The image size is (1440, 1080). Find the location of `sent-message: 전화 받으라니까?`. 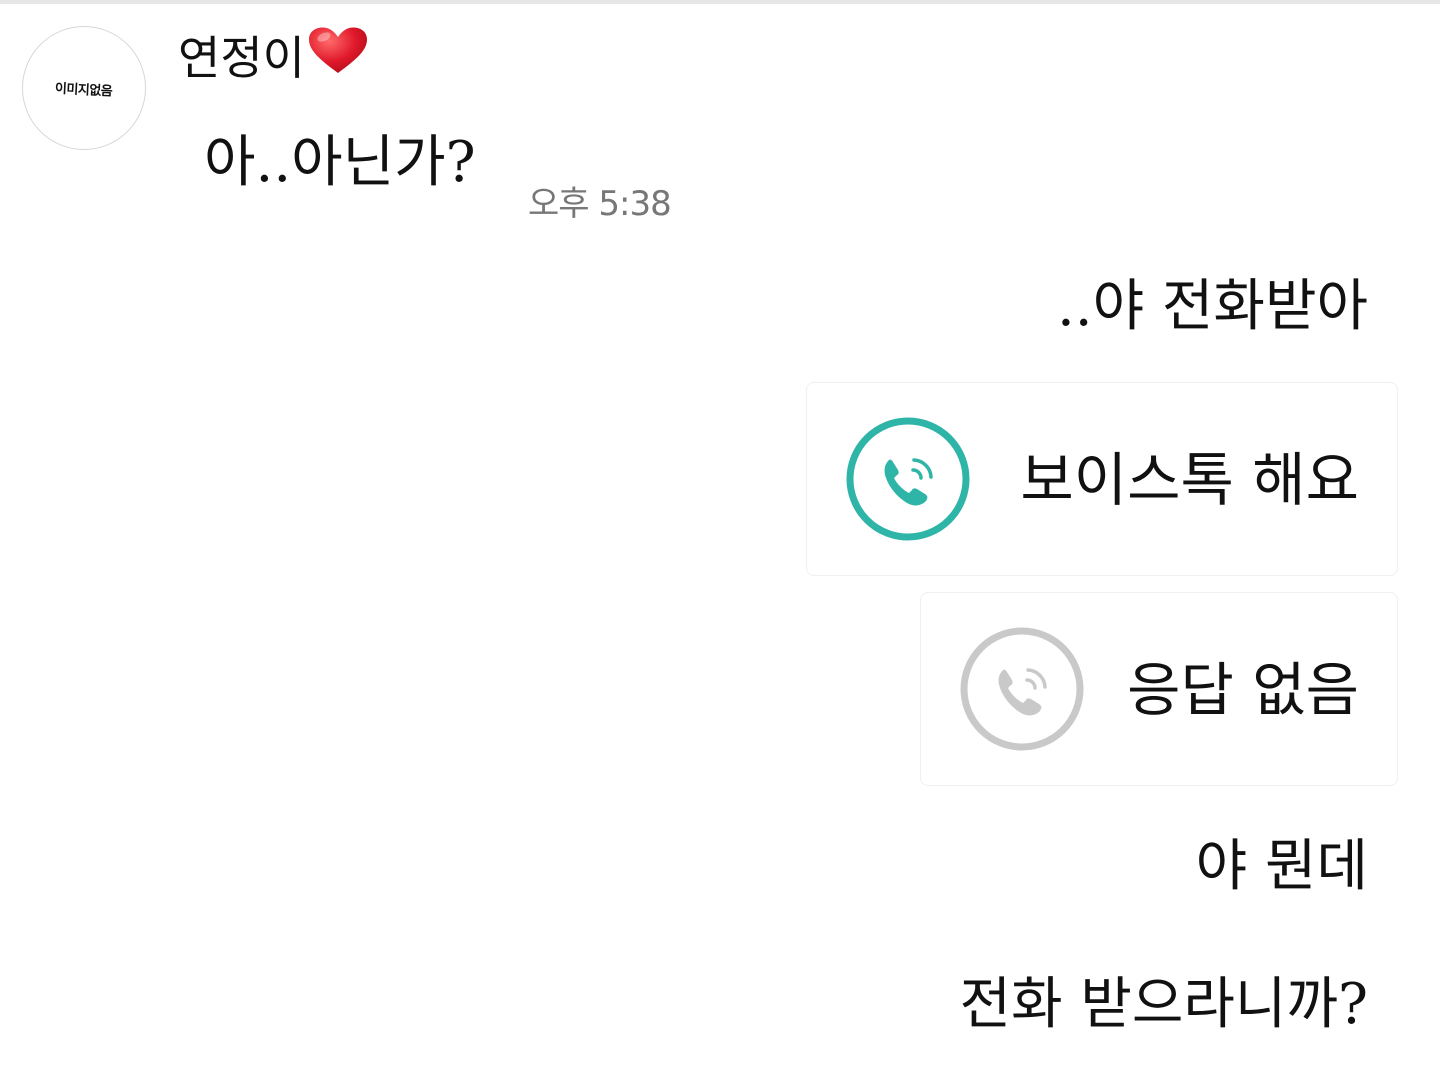

sent-message: 전화 받으라니까? is located at coordinates (1164, 1005).